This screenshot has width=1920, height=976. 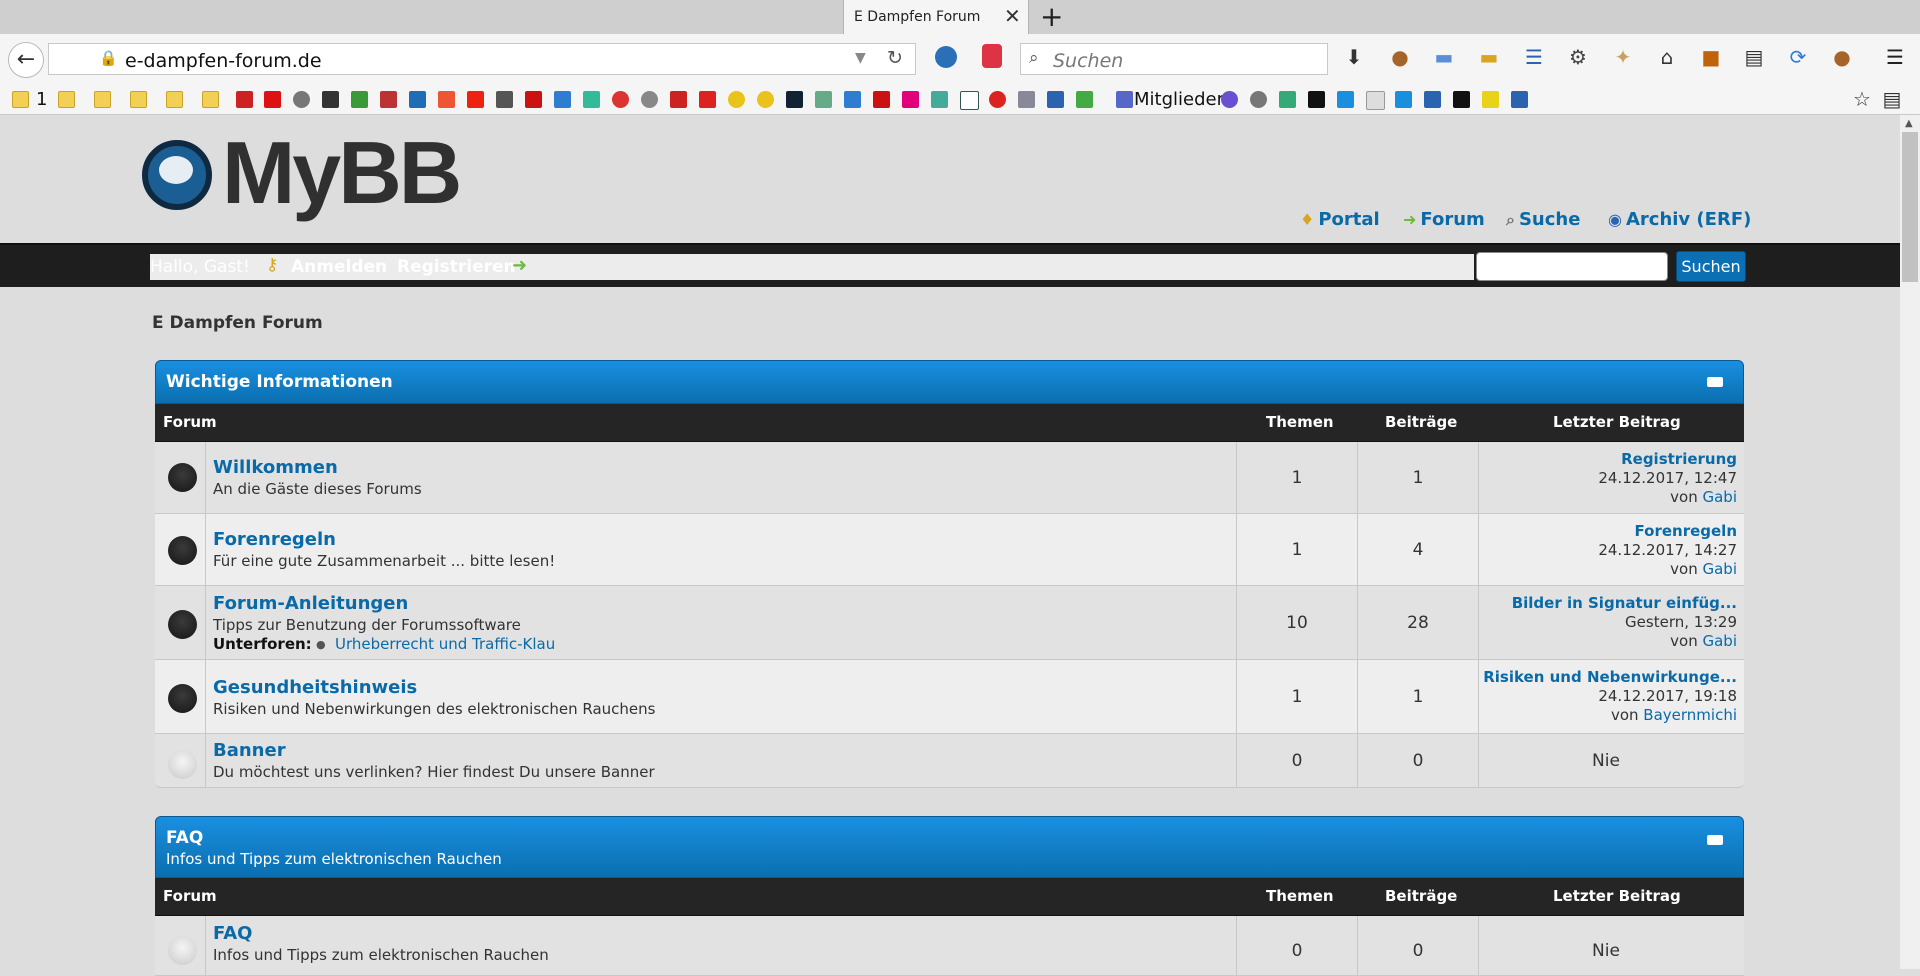 What do you see at coordinates (1754, 57) in the screenshot?
I see `stack-icon: ▤` at bounding box center [1754, 57].